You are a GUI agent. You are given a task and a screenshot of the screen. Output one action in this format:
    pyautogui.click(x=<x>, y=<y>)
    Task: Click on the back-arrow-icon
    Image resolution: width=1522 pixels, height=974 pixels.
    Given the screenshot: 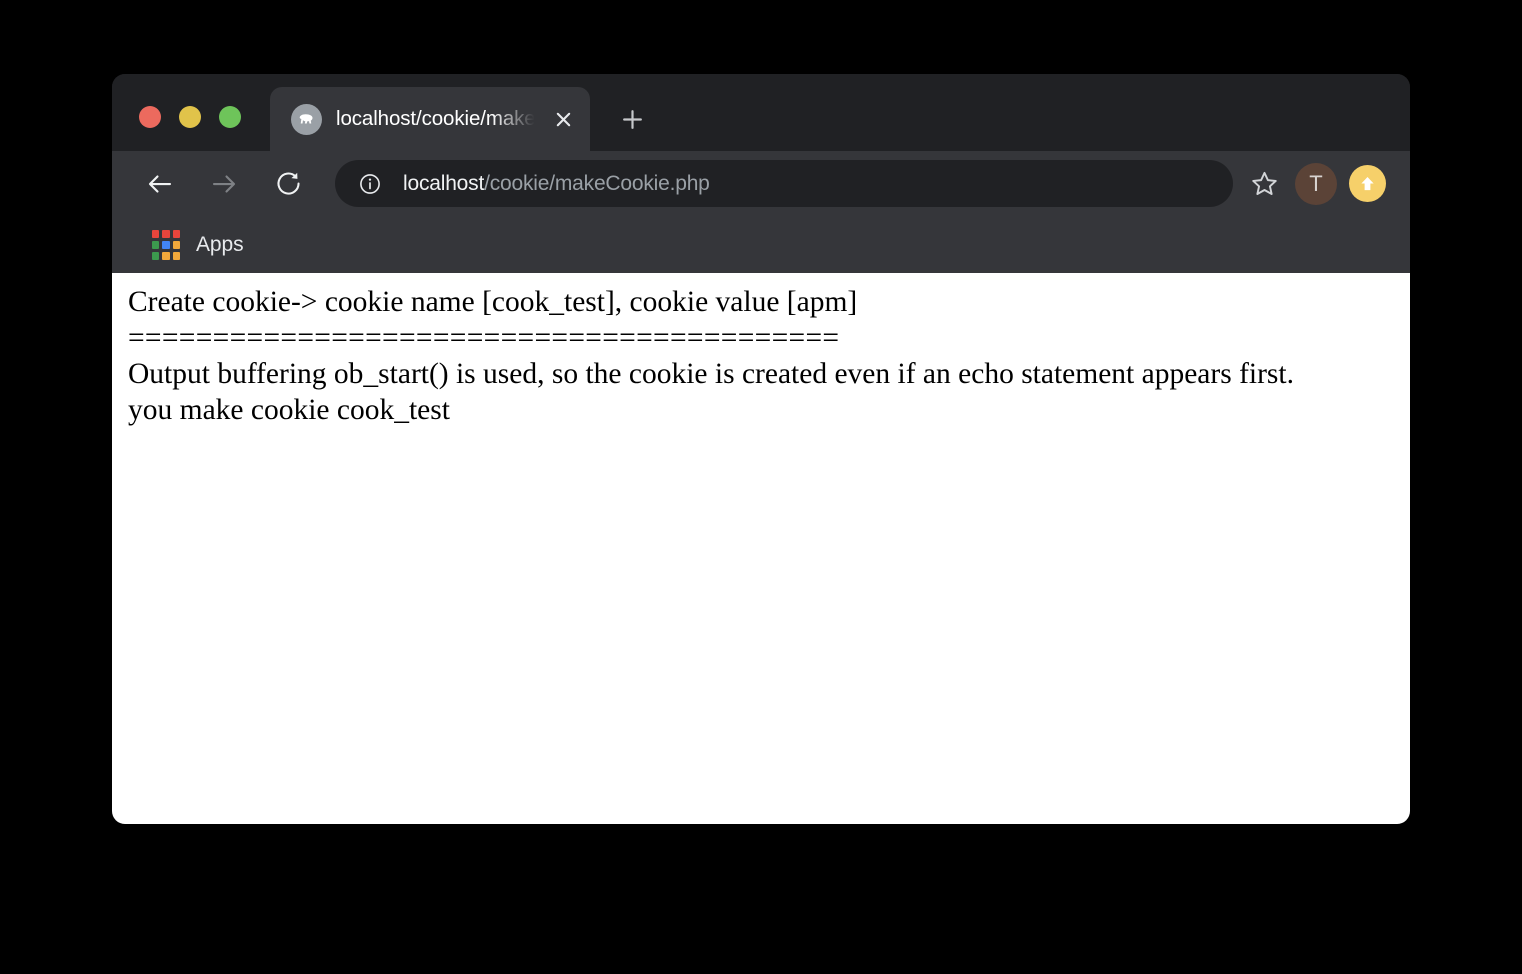 What is the action you would take?
    pyautogui.click(x=160, y=184)
    